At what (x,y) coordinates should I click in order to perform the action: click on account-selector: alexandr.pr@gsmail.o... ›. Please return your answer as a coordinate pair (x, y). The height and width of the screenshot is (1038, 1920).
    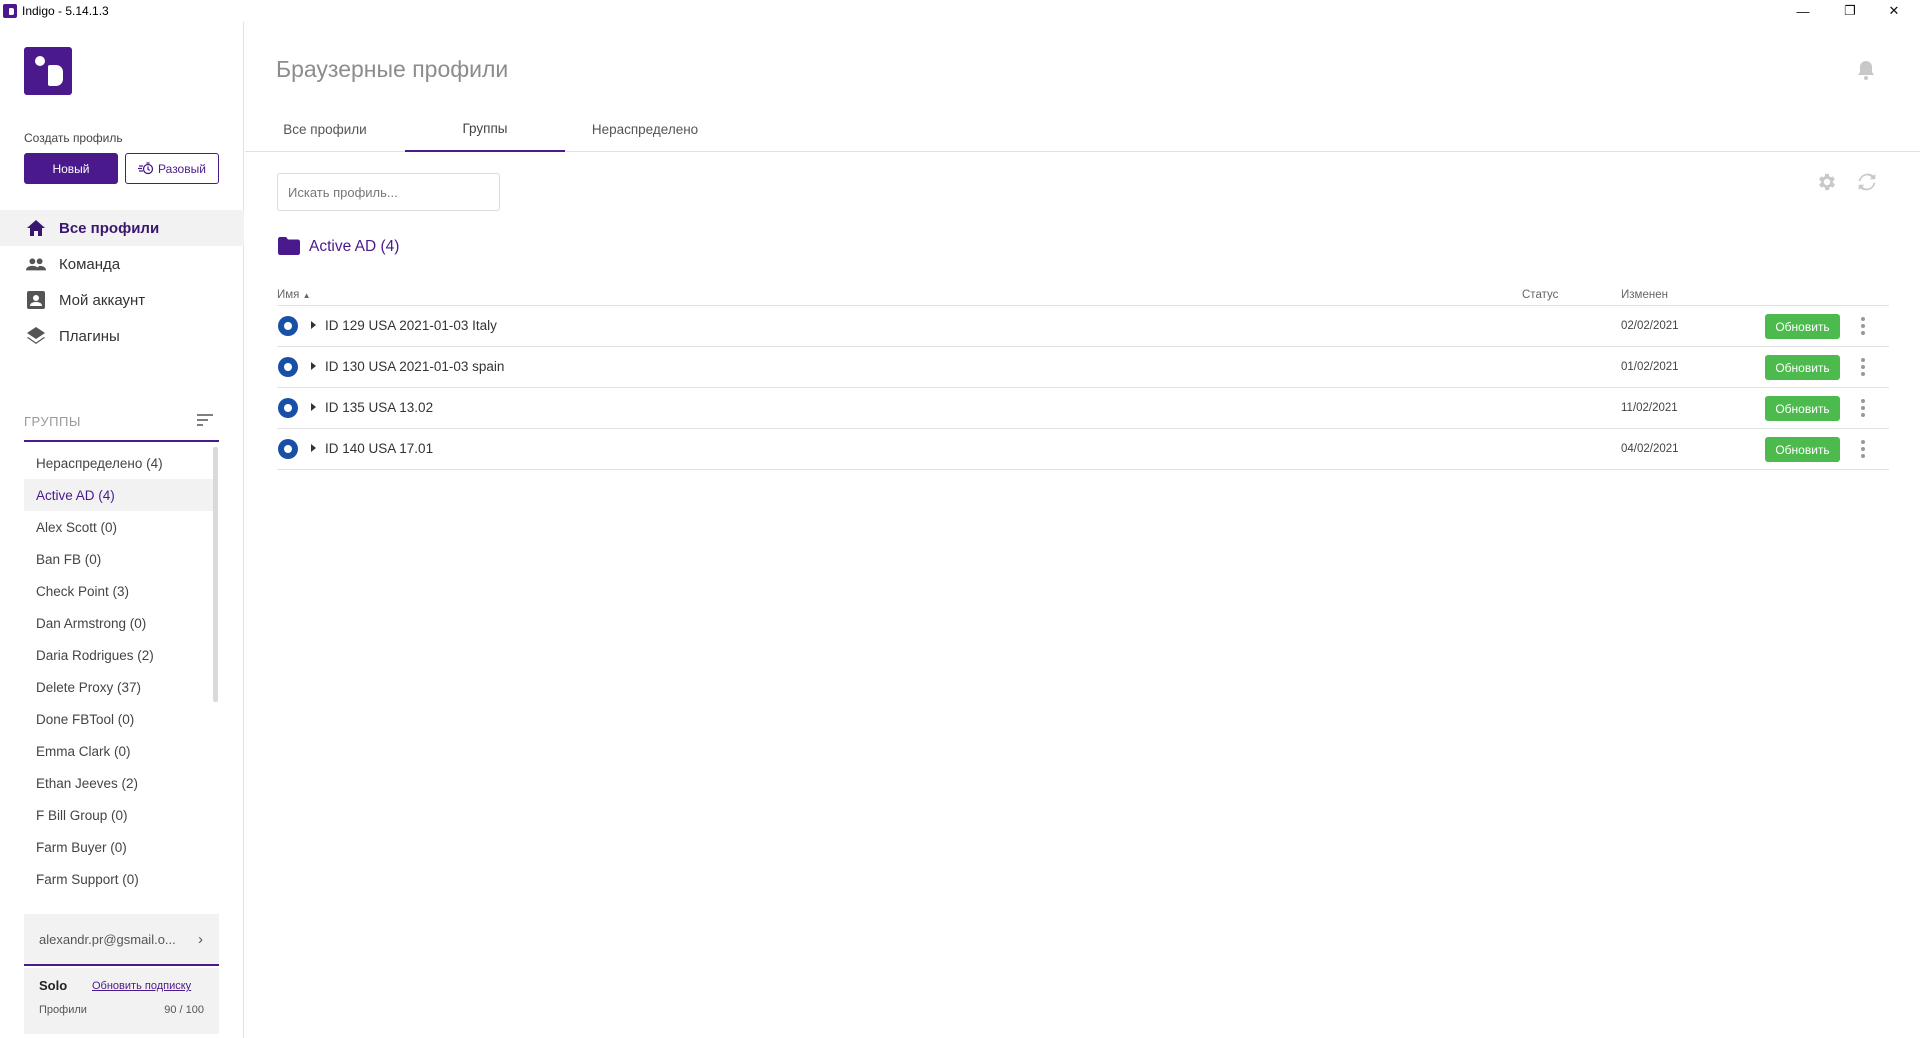
    Looking at the image, I should click on (121, 940).